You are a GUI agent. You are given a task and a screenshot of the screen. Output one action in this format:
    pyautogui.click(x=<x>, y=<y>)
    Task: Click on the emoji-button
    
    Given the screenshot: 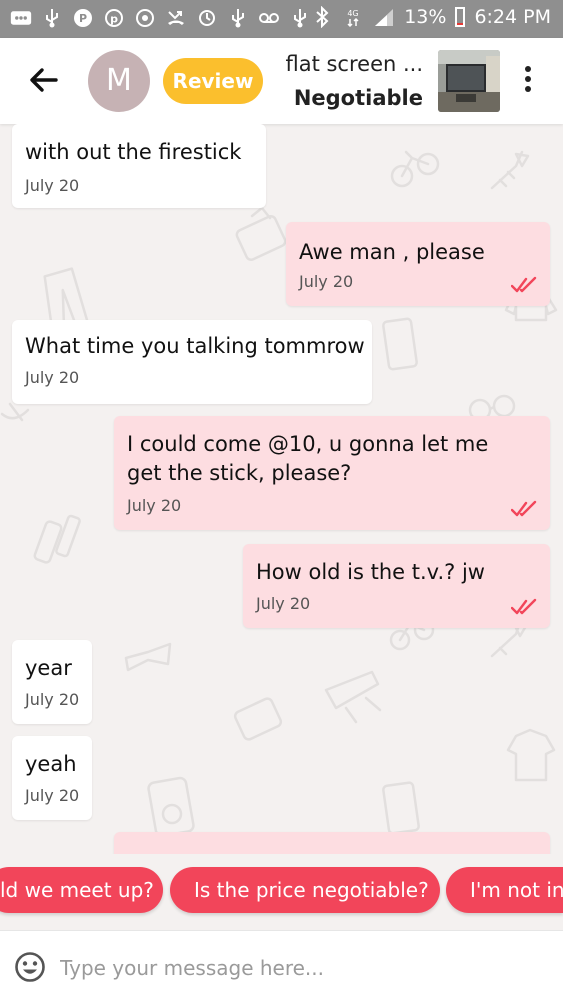 What is the action you would take?
    pyautogui.click(x=30, y=967)
    